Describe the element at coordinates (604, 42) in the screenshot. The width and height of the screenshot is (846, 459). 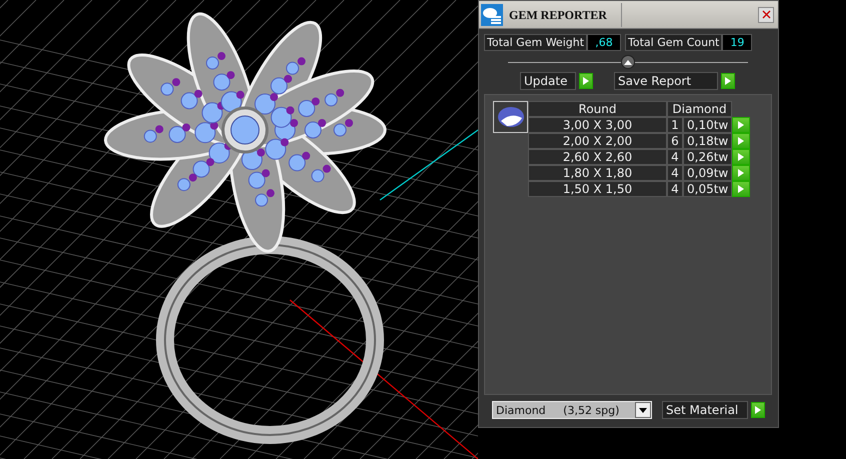
I see `stat-value: ,68` at that location.